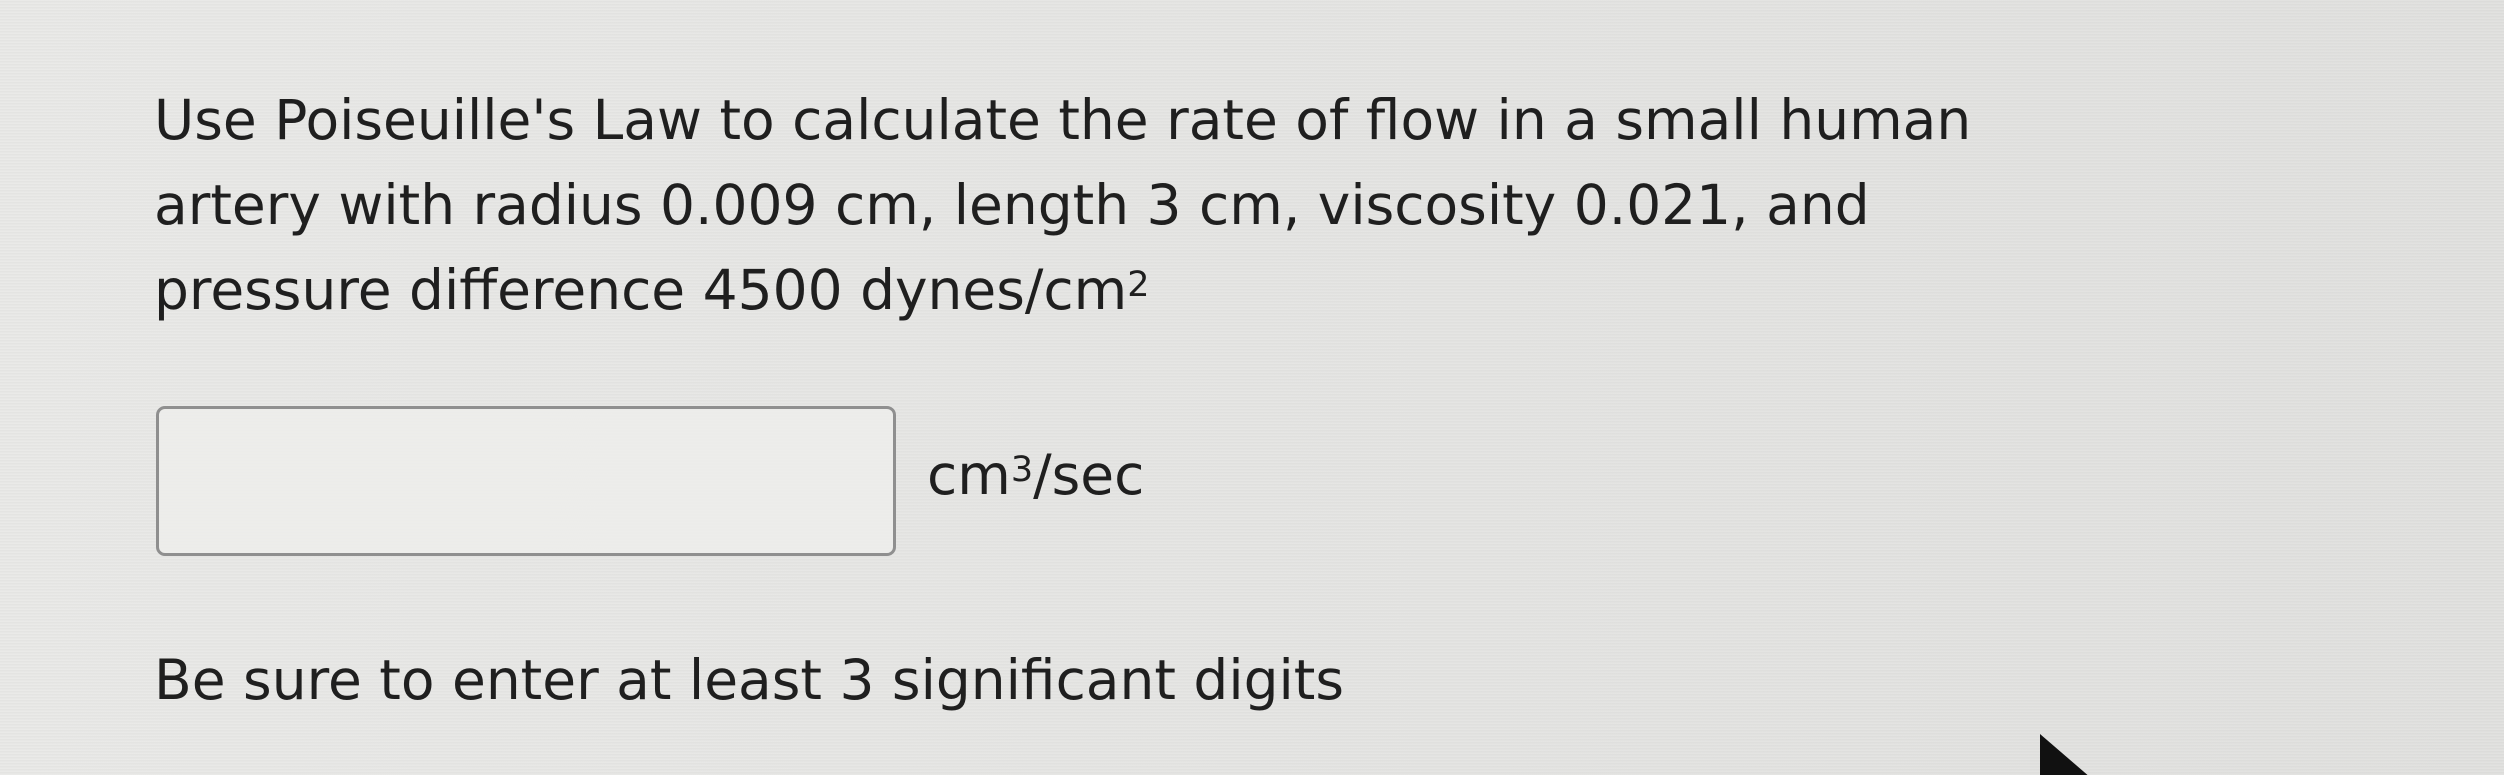 The image size is (2504, 775). Describe the element at coordinates (641, 290) in the screenshot. I see `pressure-unit-text: pressure difference 4500 dynes/cm` at that location.